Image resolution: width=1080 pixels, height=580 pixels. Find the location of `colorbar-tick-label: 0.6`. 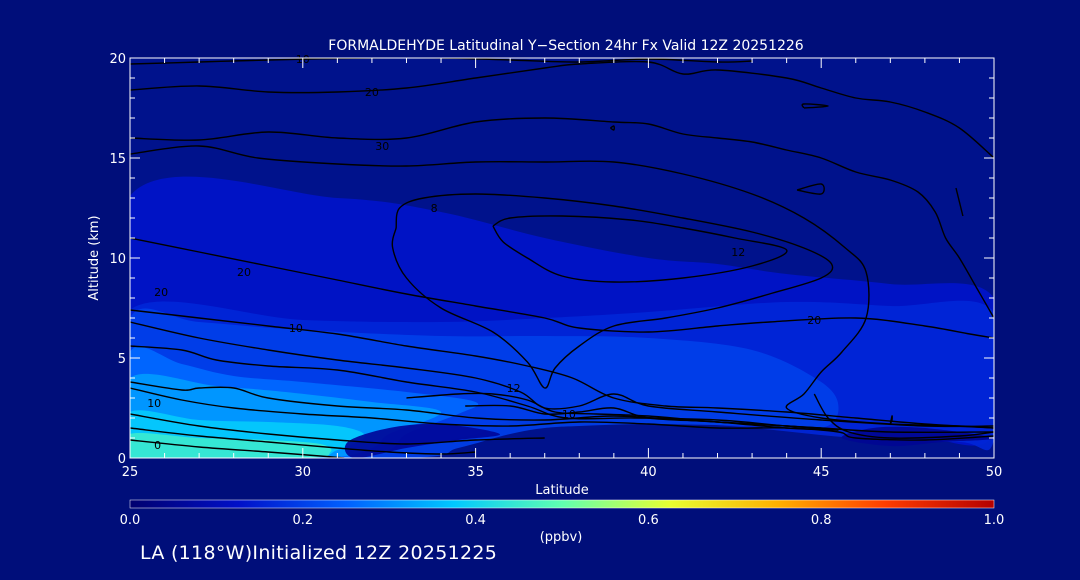

colorbar-tick-label: 0.6 is located at coordinates (648, 520).